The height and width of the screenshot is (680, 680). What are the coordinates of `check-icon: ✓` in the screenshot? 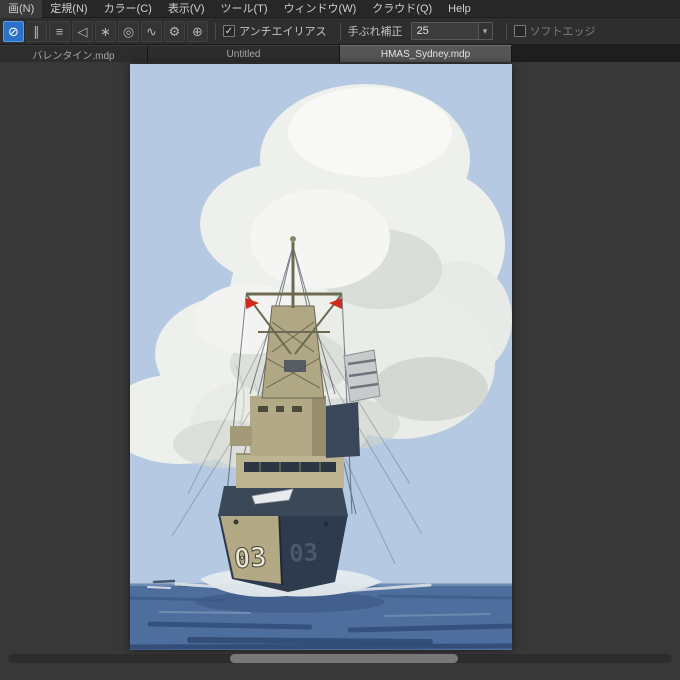 It's located at (229, 31).